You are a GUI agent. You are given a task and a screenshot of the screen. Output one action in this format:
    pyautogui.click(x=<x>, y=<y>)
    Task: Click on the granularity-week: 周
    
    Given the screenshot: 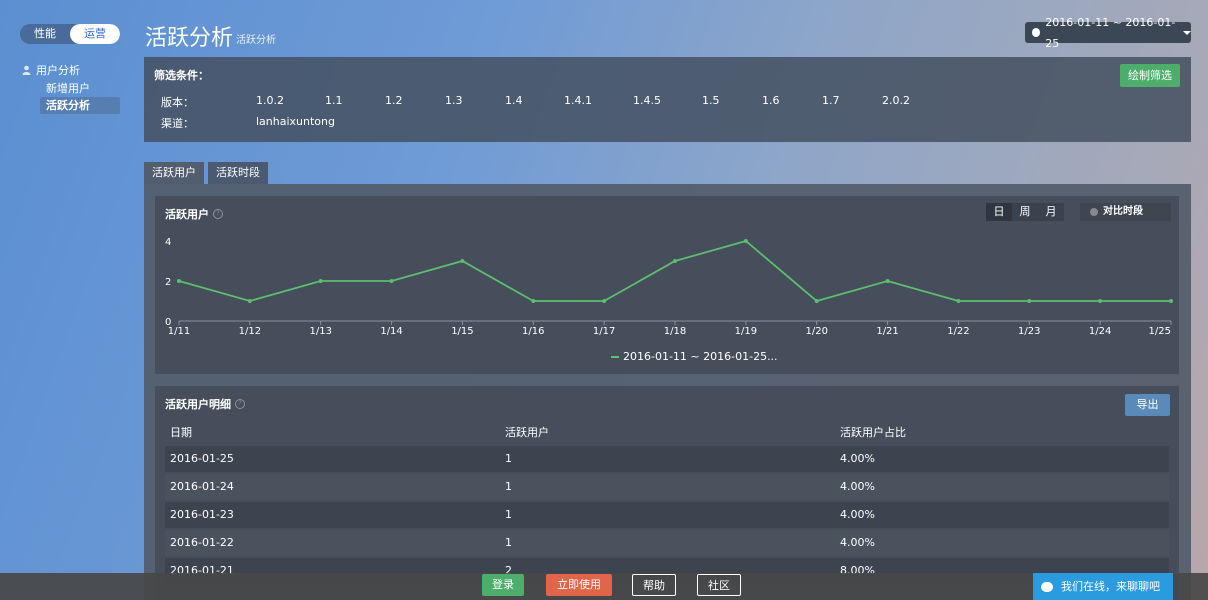 What is the action you would take?
    pyautogui.click(x=1025, y=212)
    